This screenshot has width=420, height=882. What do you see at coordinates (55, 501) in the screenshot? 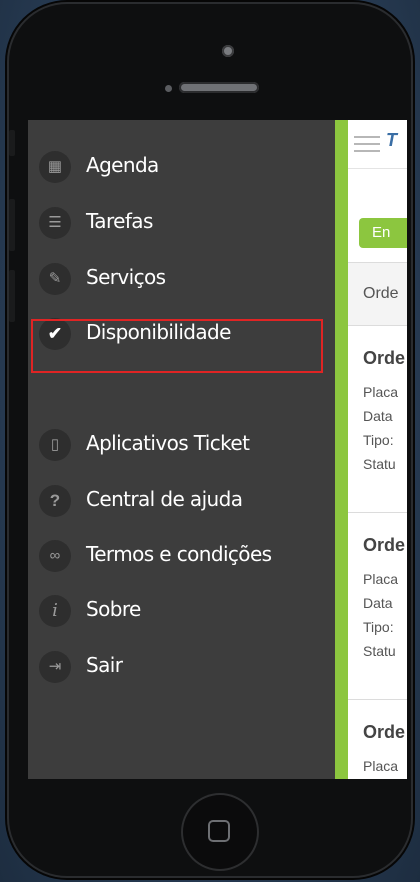
I see `question-icon: ?` at bounding box center [55, 501].